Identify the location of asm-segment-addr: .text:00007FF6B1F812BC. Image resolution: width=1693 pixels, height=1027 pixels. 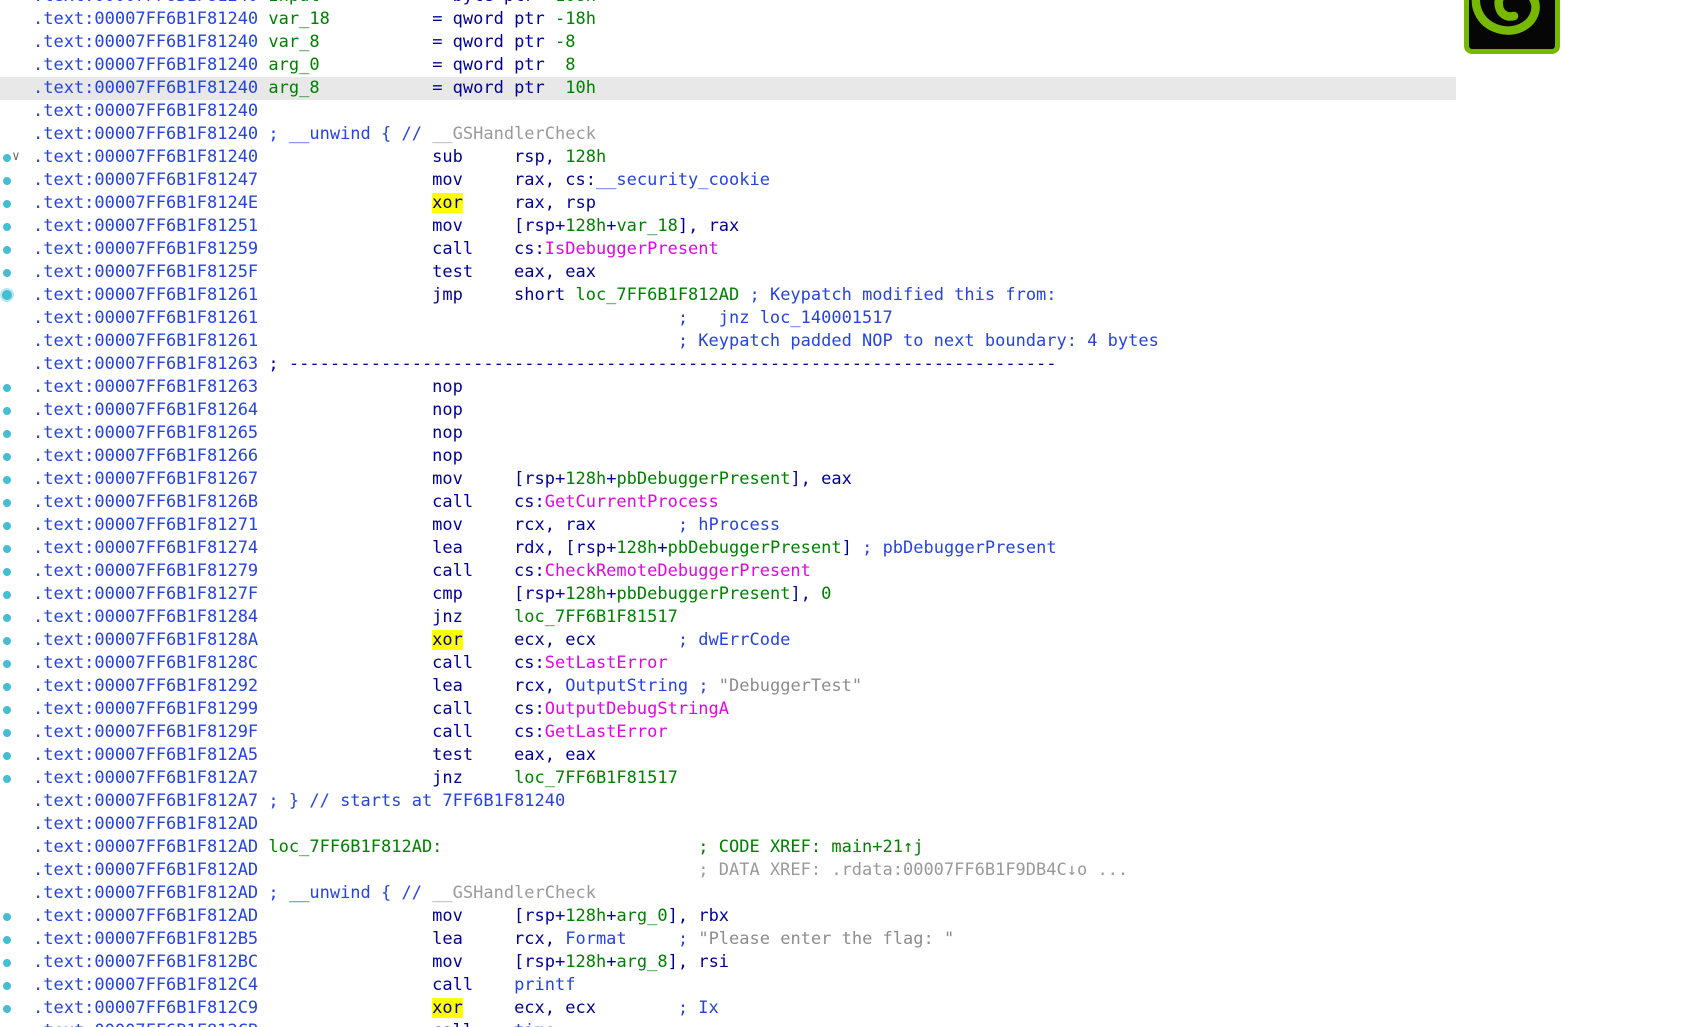
(146, 962).